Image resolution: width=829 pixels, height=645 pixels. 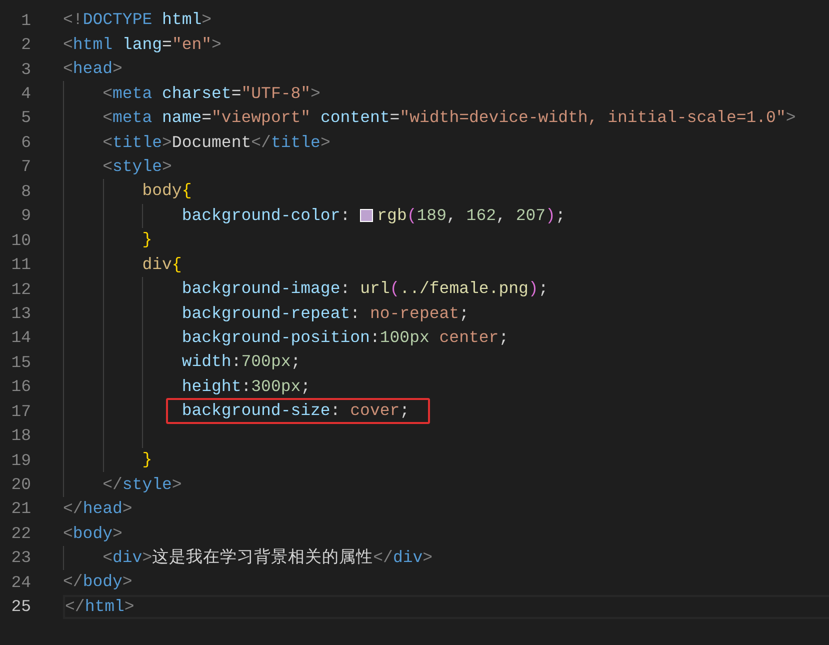 What do you see at coordinates (92, 69) in the screenshot?
I see `code-line: <head>` at bounding box center [92, 69].